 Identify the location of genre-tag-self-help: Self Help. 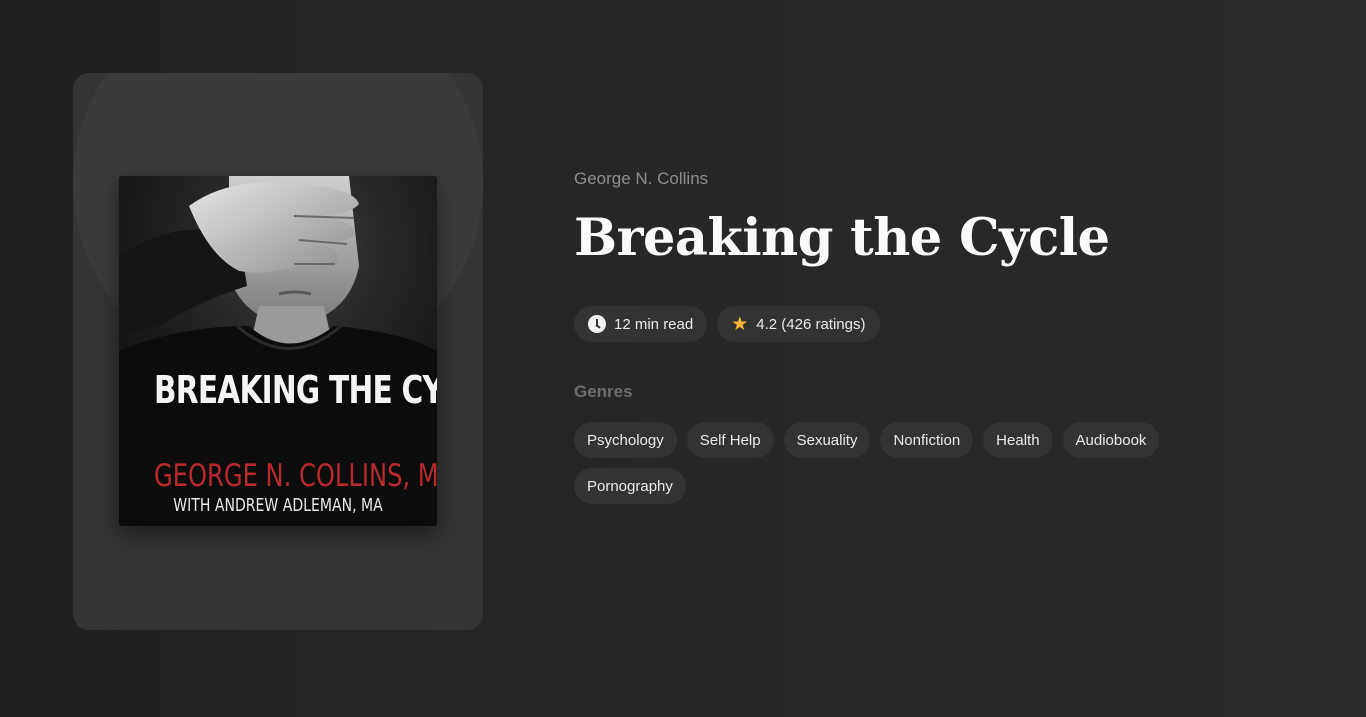
(730, 440).